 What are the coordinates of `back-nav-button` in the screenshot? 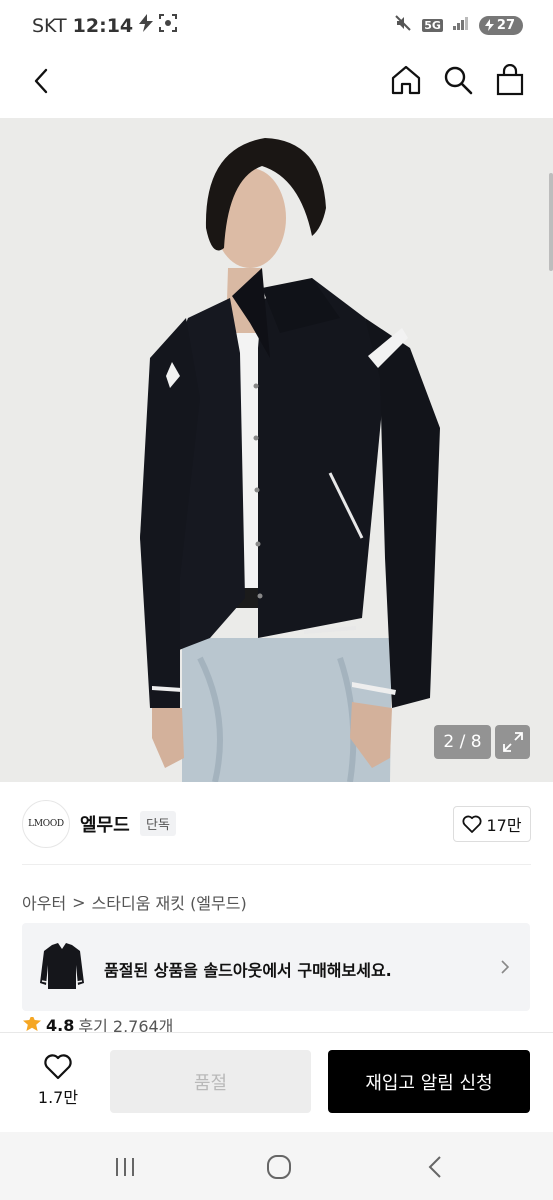 It's located at (435, 1167).